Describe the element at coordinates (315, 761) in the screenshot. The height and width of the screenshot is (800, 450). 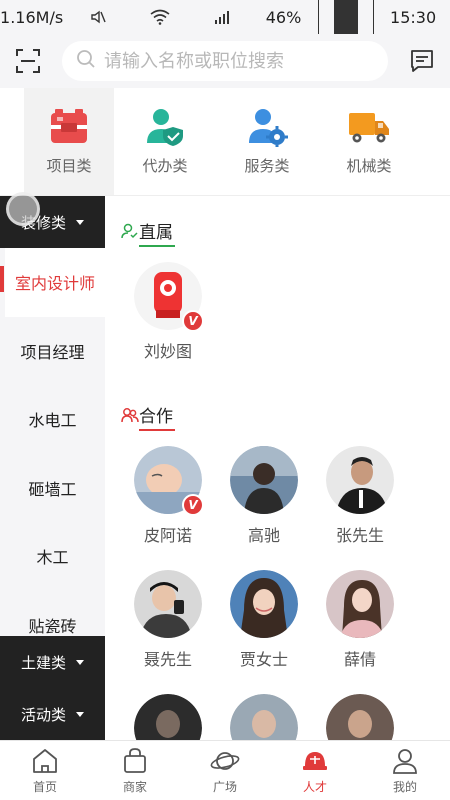
I see `helmet-icon` at that location.